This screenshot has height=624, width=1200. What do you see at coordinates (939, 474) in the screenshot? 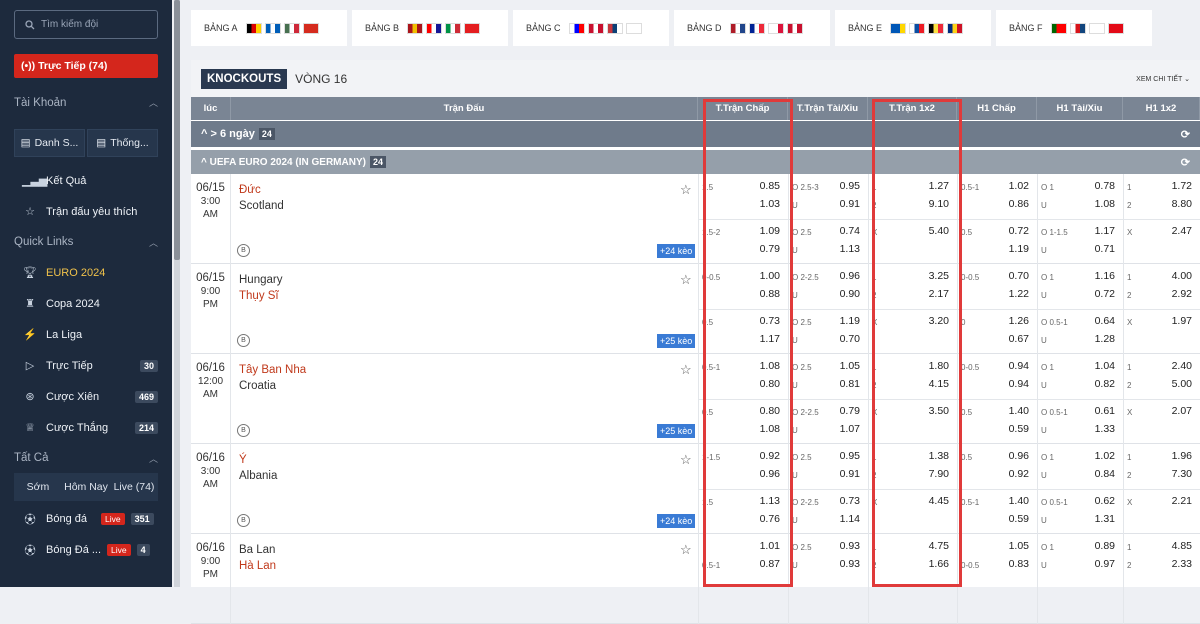
I see `odds-value: 7.90` at bounding box center [939, 474].